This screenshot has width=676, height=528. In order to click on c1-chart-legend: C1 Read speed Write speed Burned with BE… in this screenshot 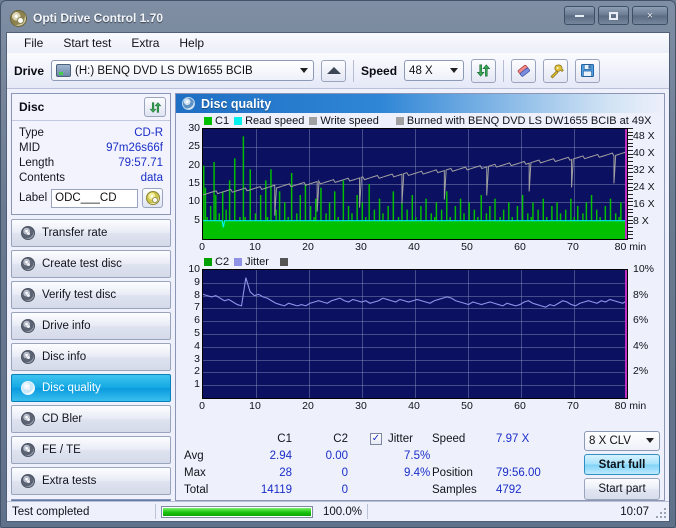, I will do `click(420, 121)`.